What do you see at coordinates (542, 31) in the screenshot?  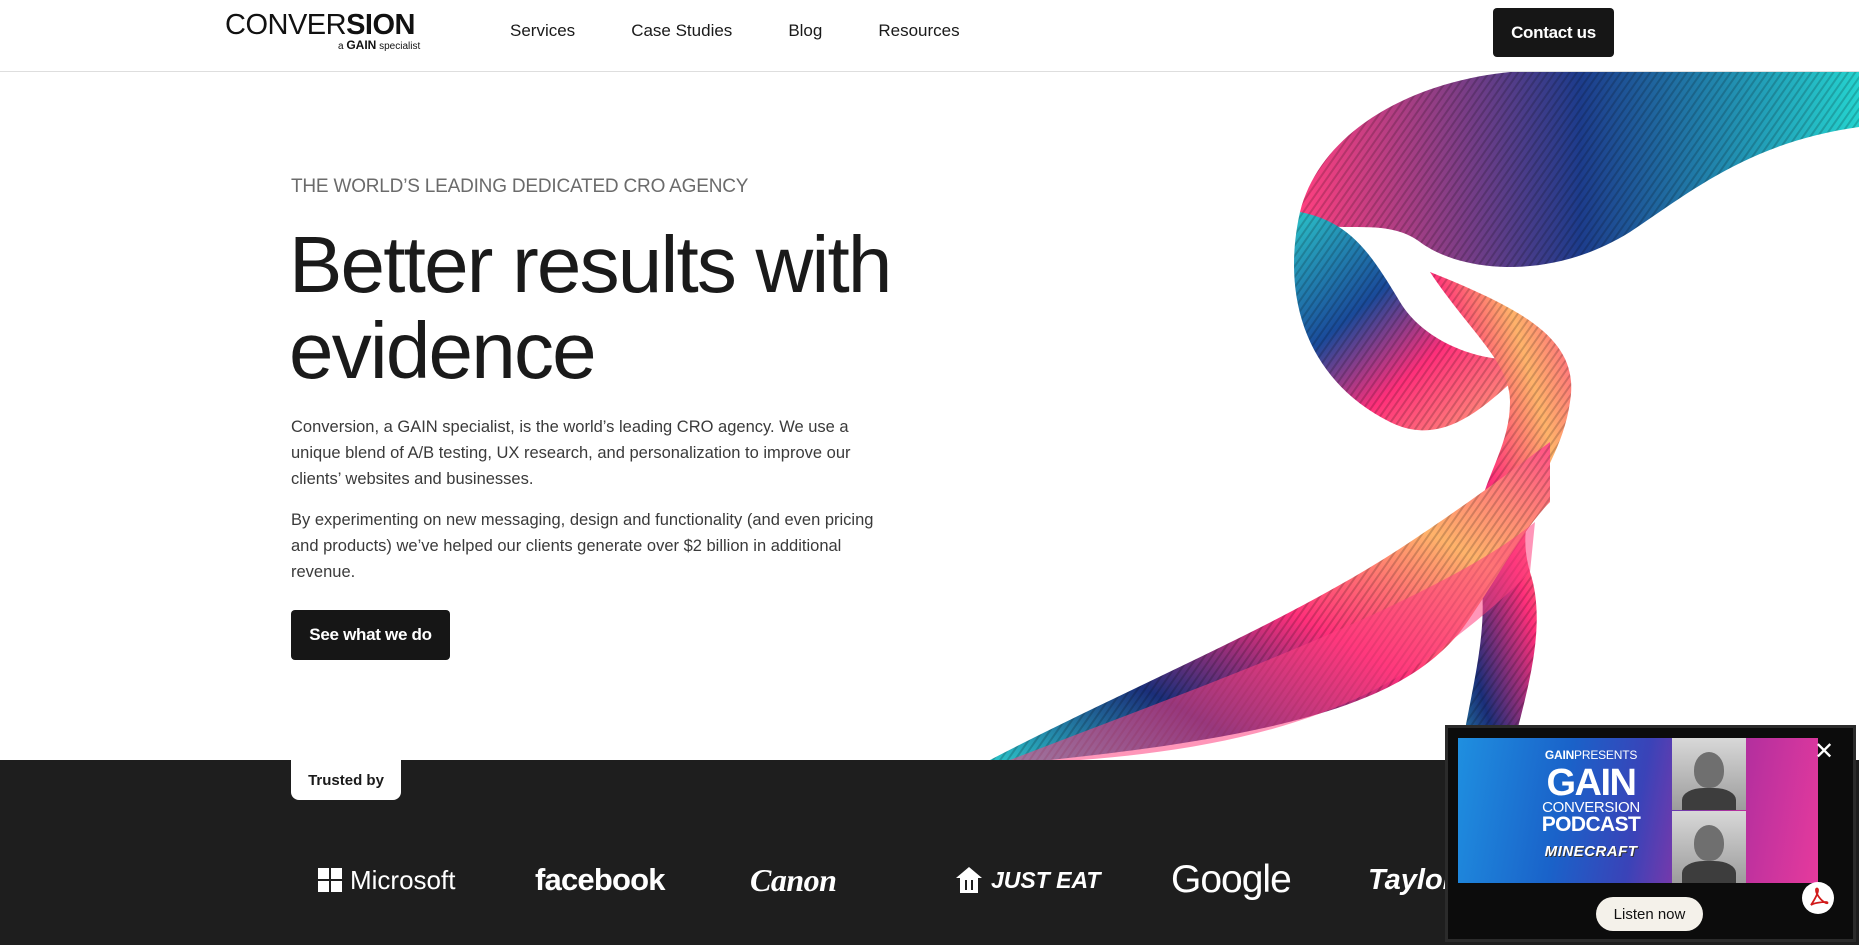 I see `nav-item-services: Services` at bounding box center [542, 31].